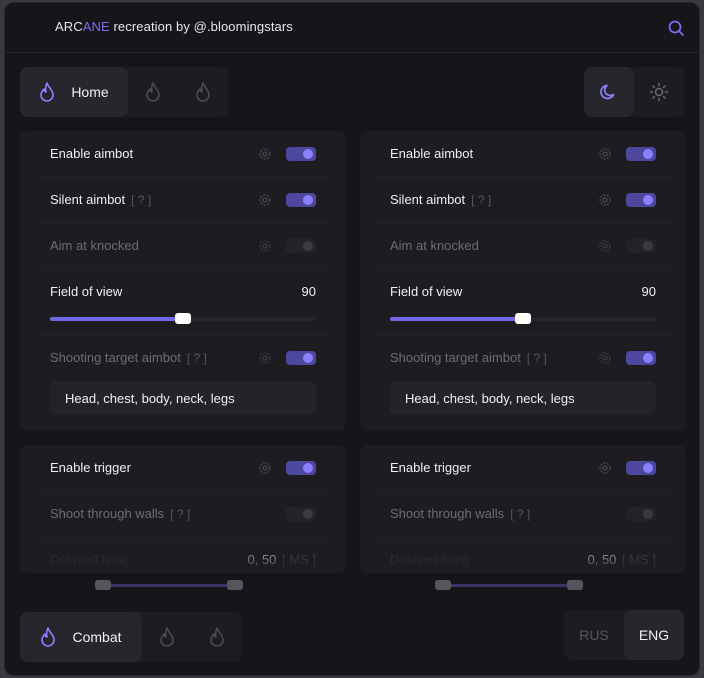 This screenshot has width=704, height=678. Describe the element at coordinates (174, 26) in the screenshot. I see `app-title: ARCANE recreation by @.bloomingstars` at that location.